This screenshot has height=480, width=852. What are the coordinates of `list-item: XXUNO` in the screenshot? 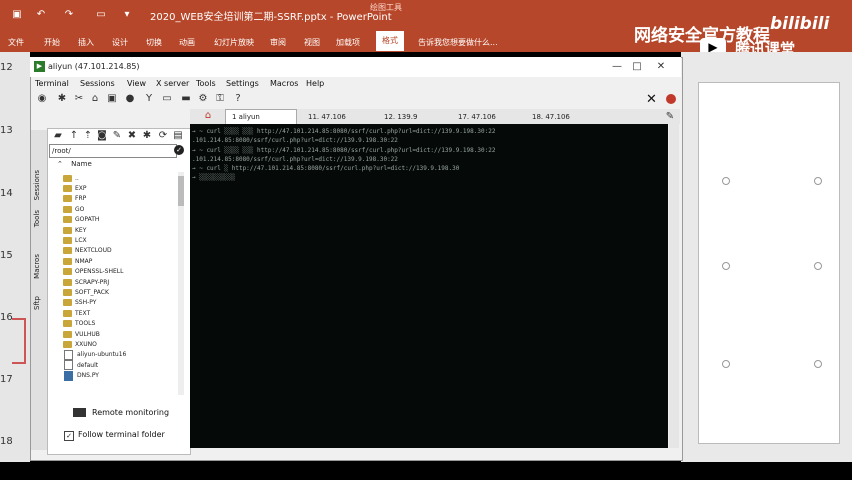 It's located at (116, 344).